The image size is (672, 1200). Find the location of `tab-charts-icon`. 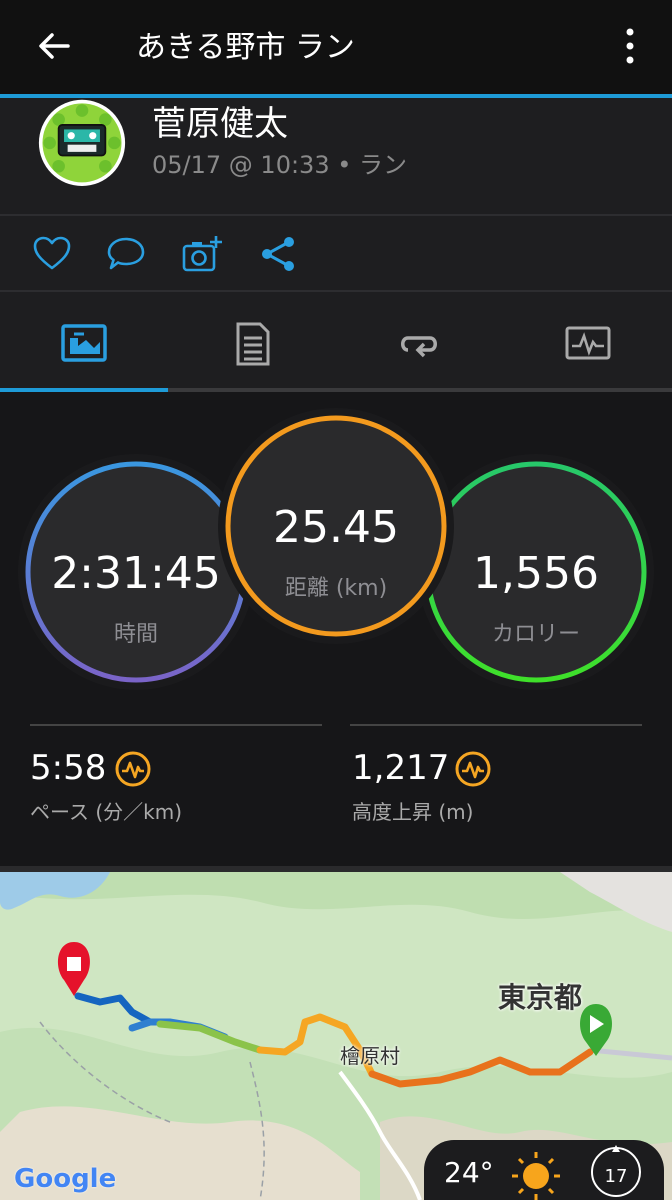

tab-charts-icon is located at coordinates (588, 344).